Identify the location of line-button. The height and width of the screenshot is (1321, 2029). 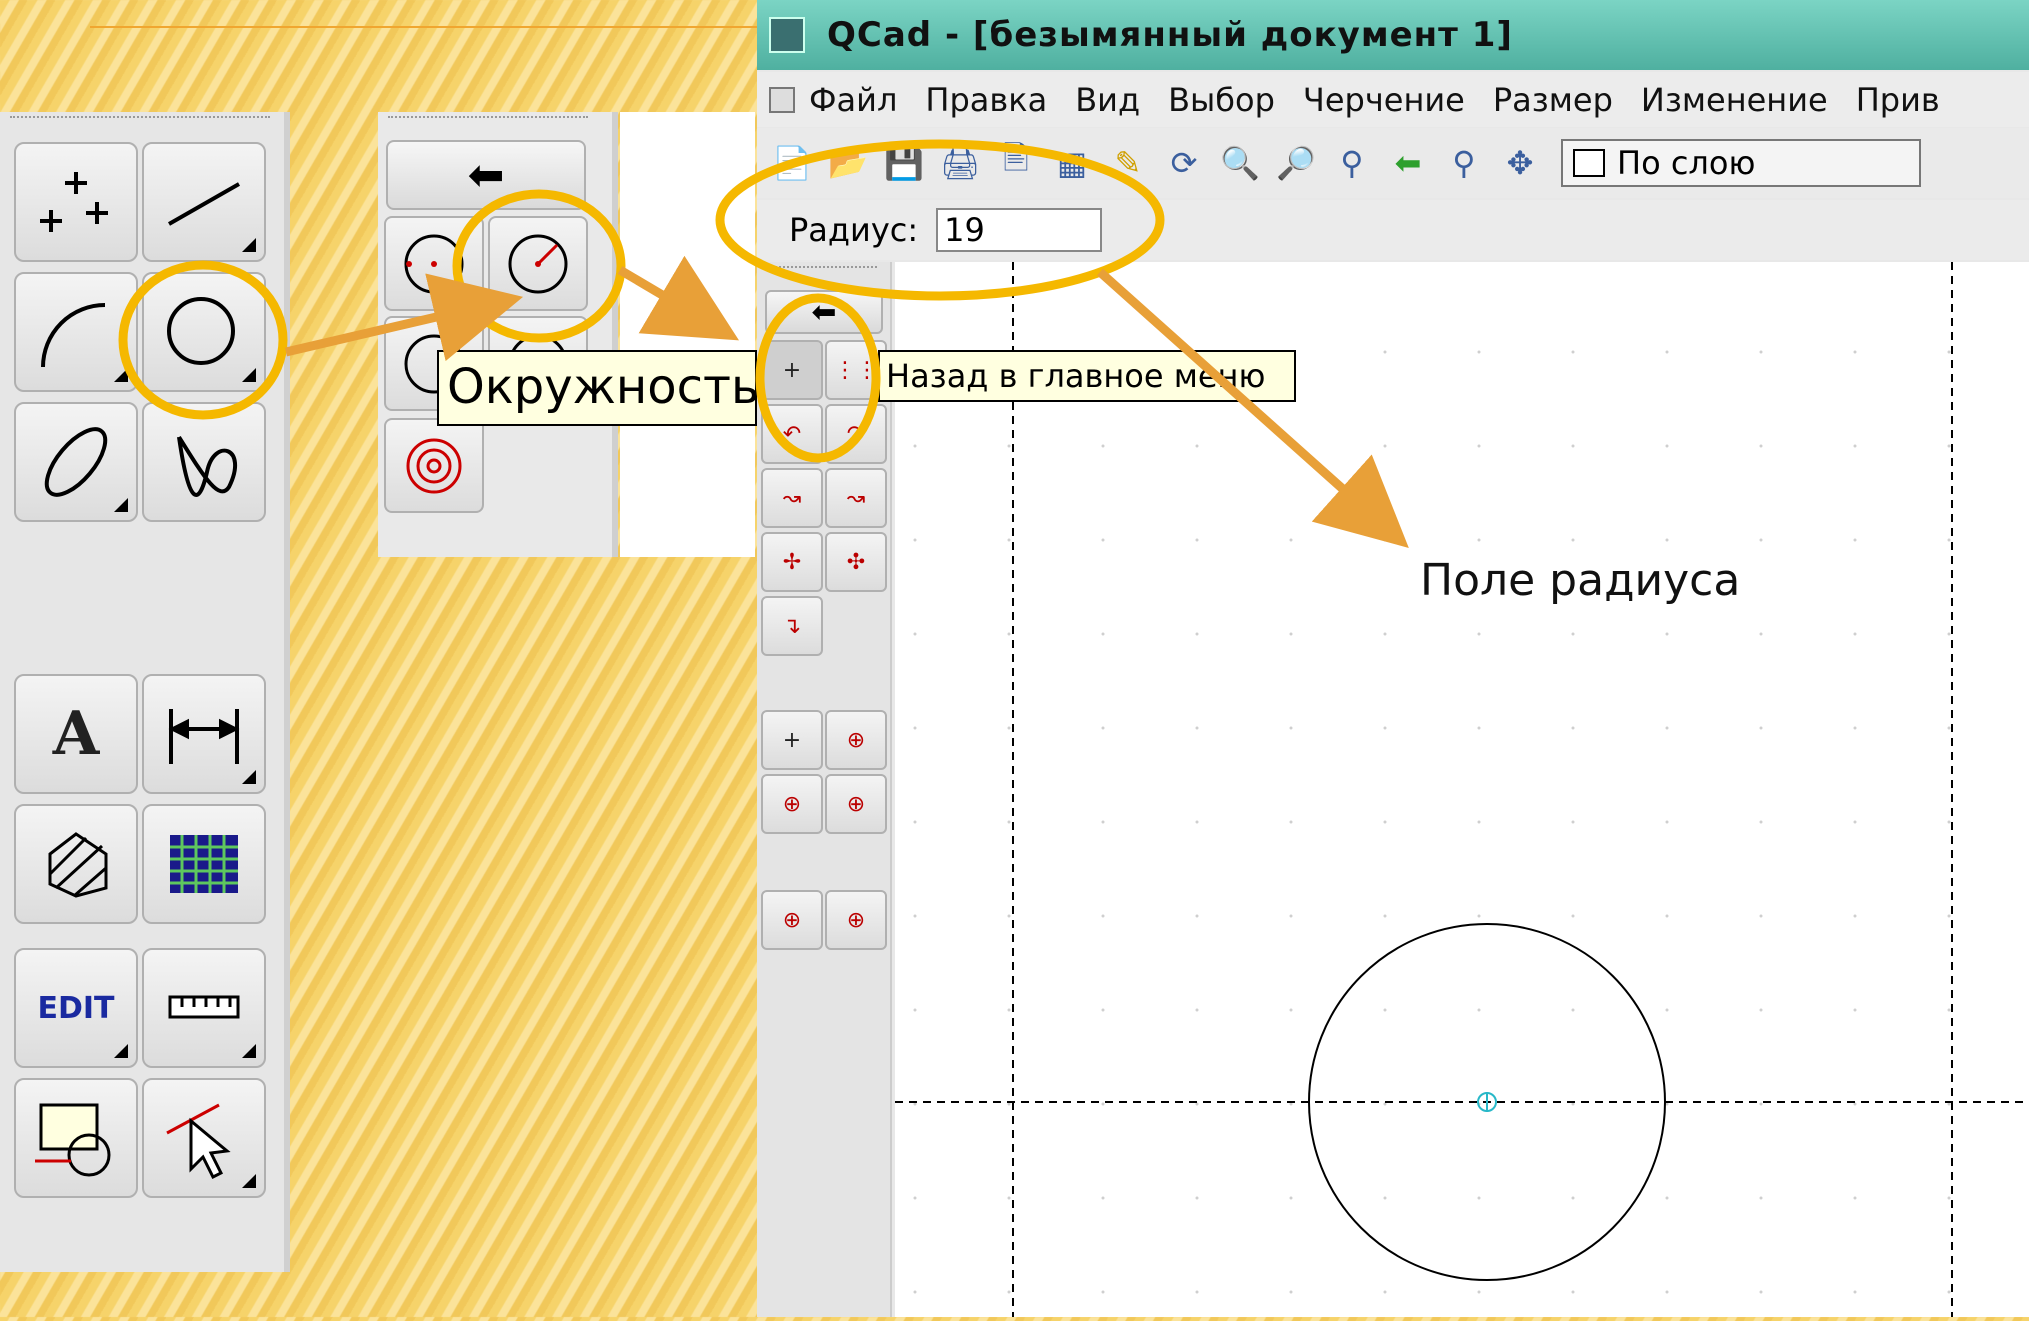
(204, 202).